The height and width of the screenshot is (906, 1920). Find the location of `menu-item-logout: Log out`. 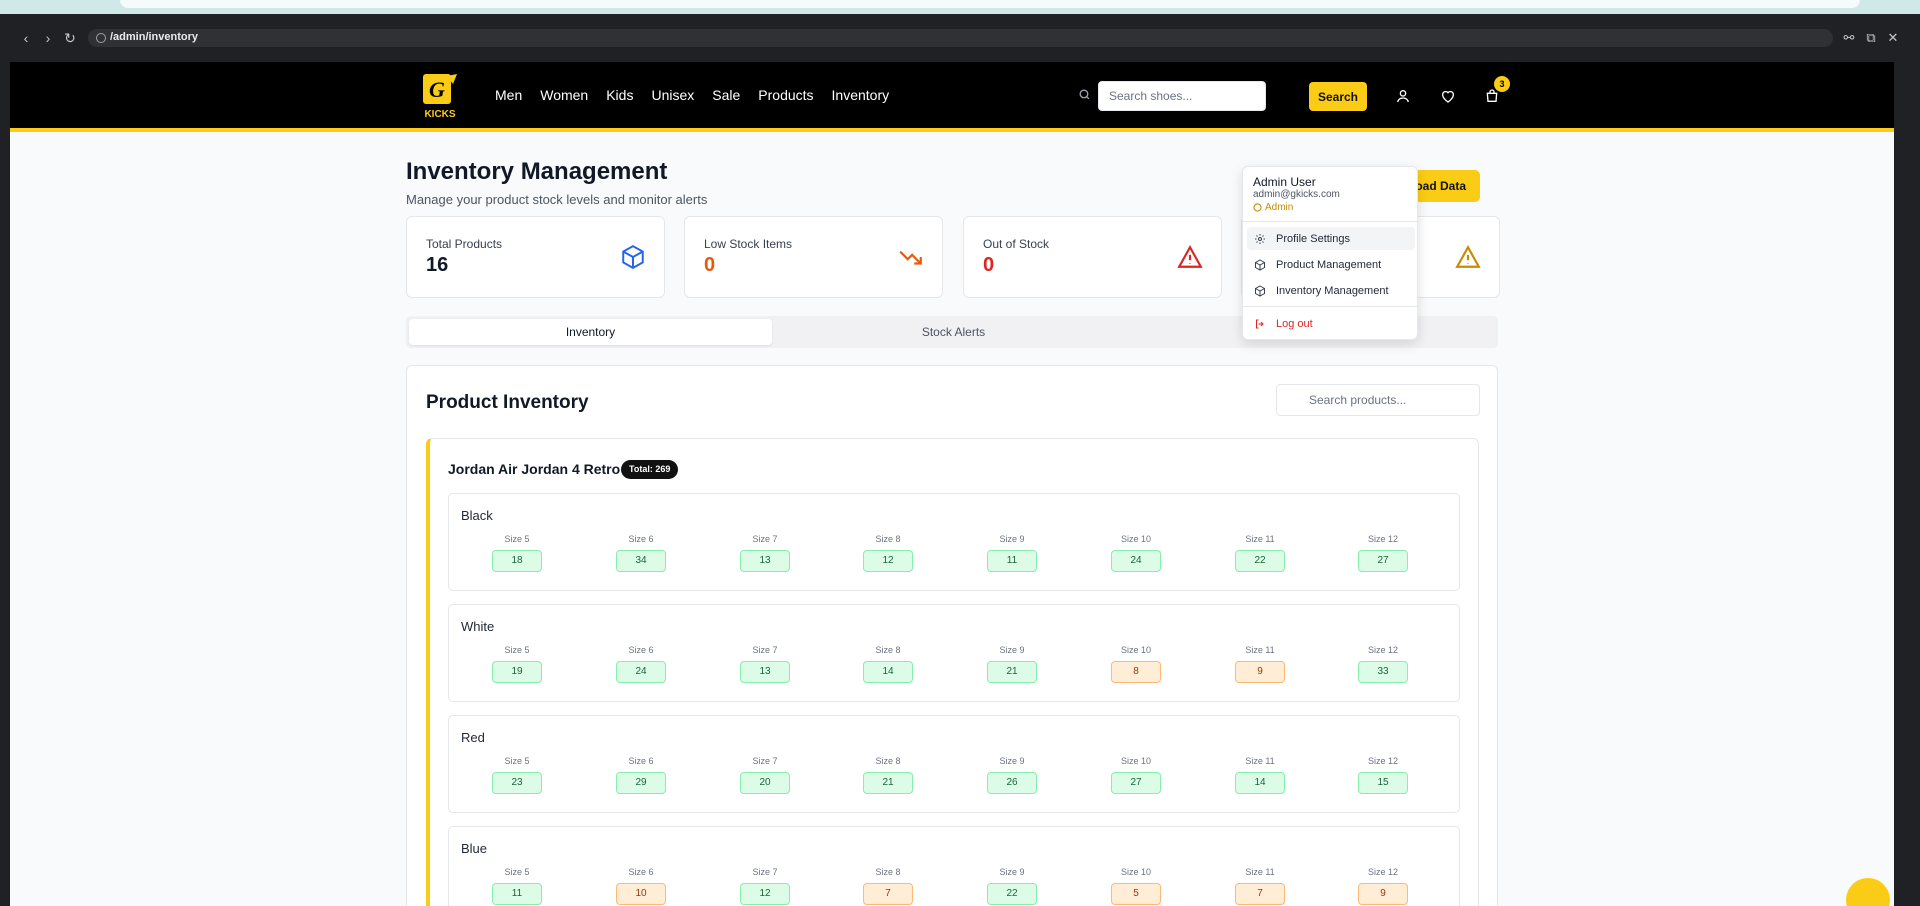

menu-item-logout: Log out is located at coordinates (1331, 323).